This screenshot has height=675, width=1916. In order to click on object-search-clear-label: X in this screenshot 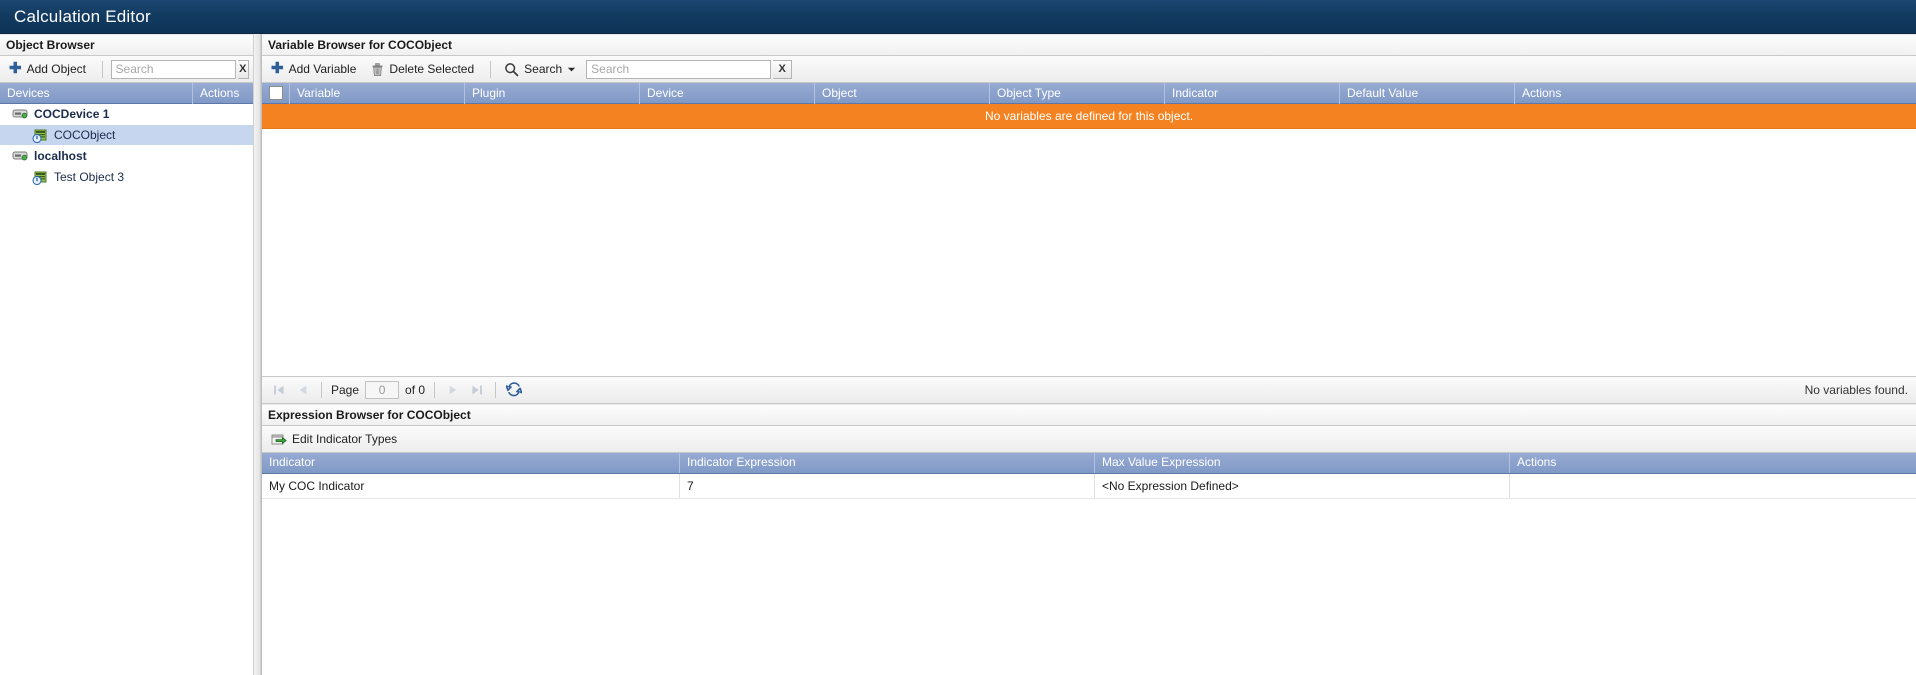, I will do `click(243, 69)`.